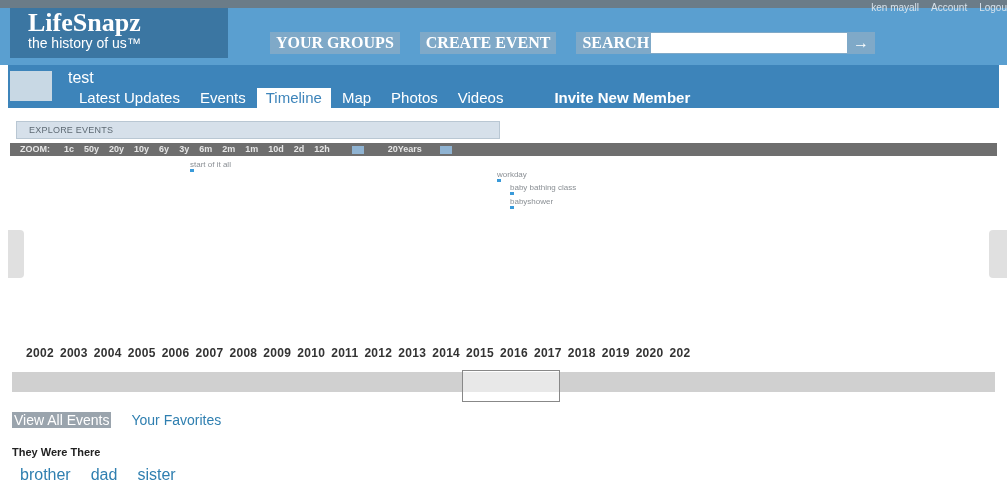  Describe the element at coordinates (222, 98) in the screenshot. I see `tab: Events` at that location.